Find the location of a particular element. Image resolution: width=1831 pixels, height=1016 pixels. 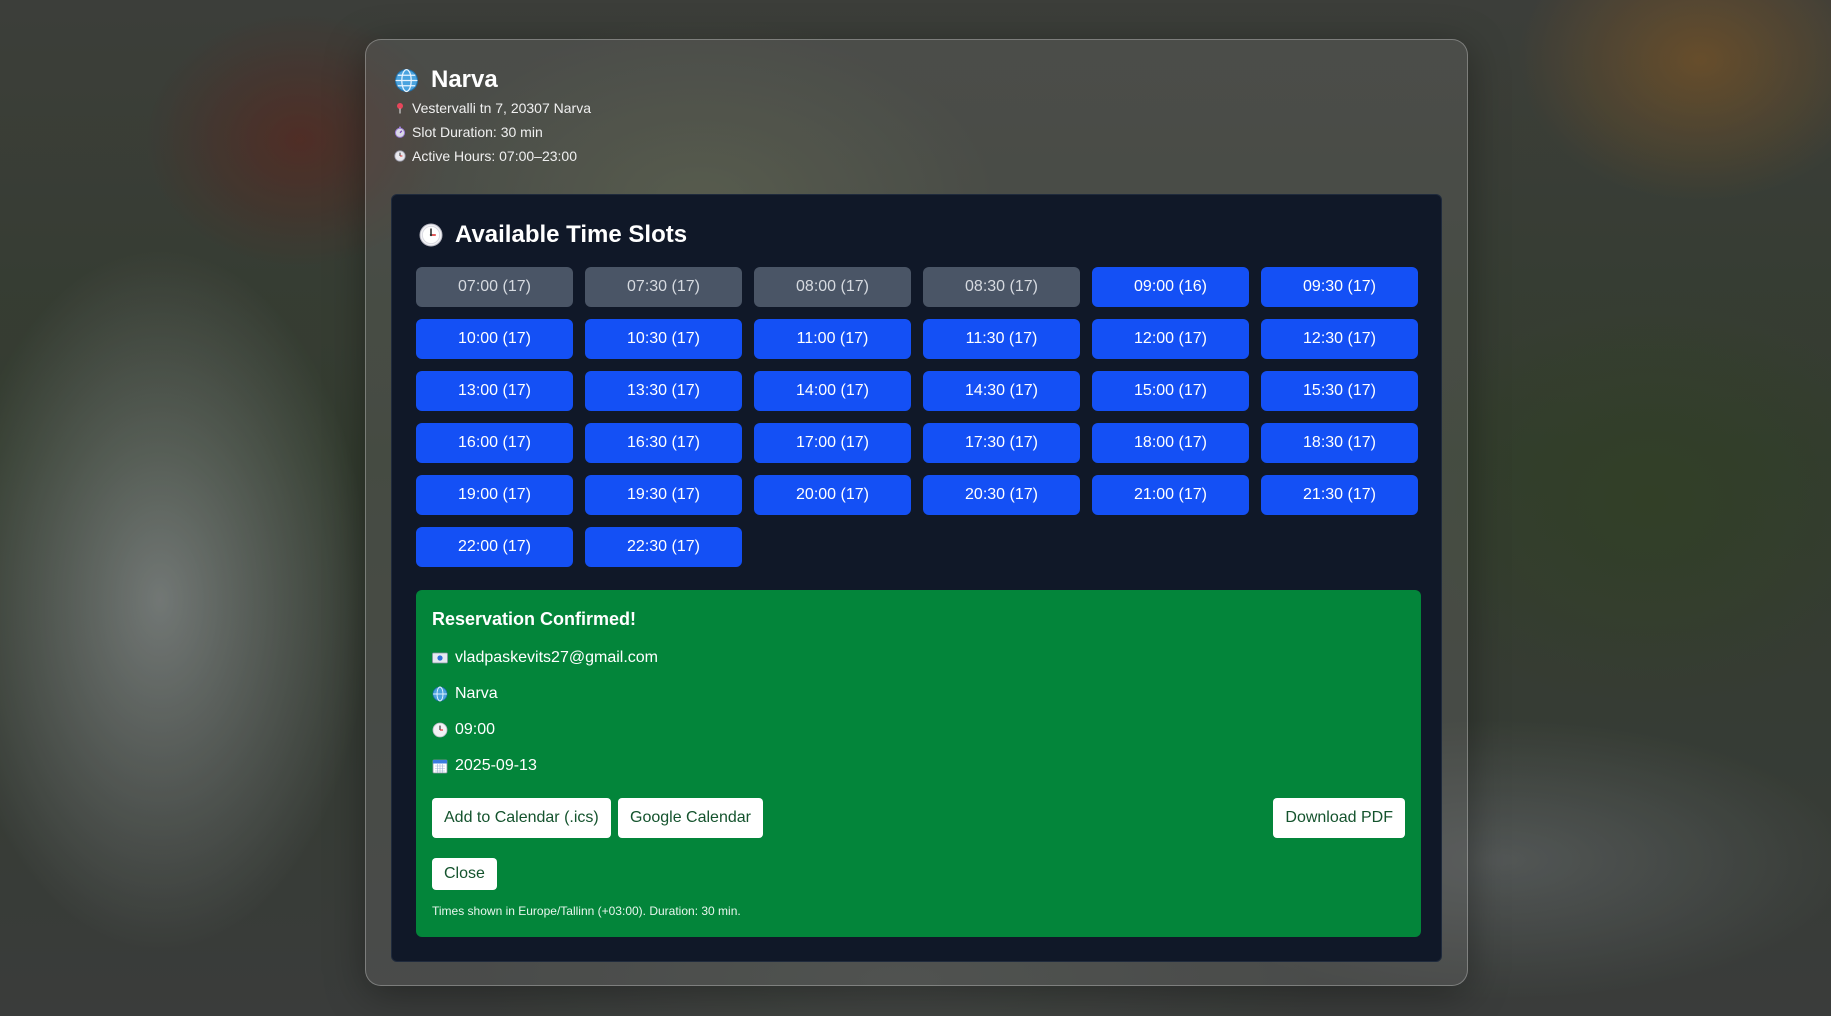

confirmation-email-row: vladpaskevits27@gmail.com is located at coordinates (545, 658).